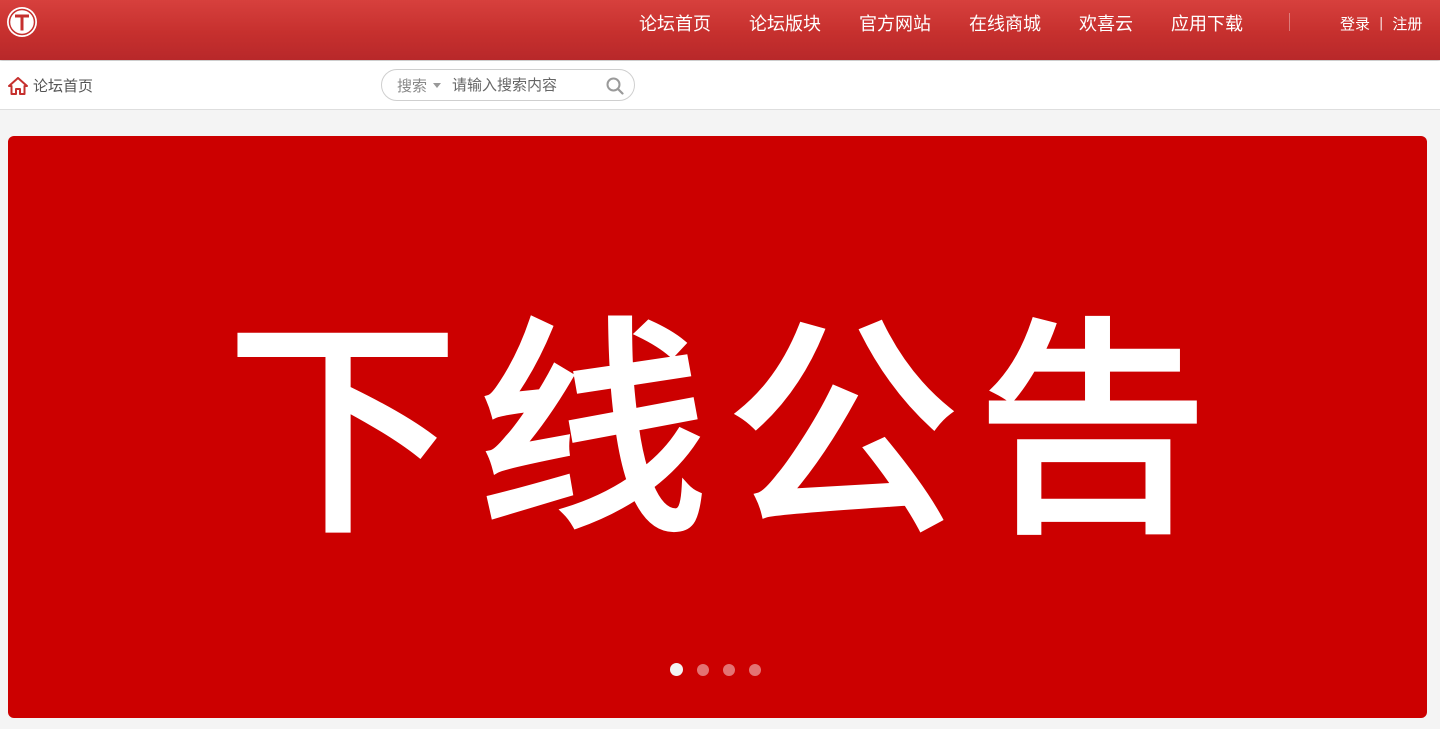 This screenshot has height=729, width=1440. I want to click on site-logo, so click(22, 22).